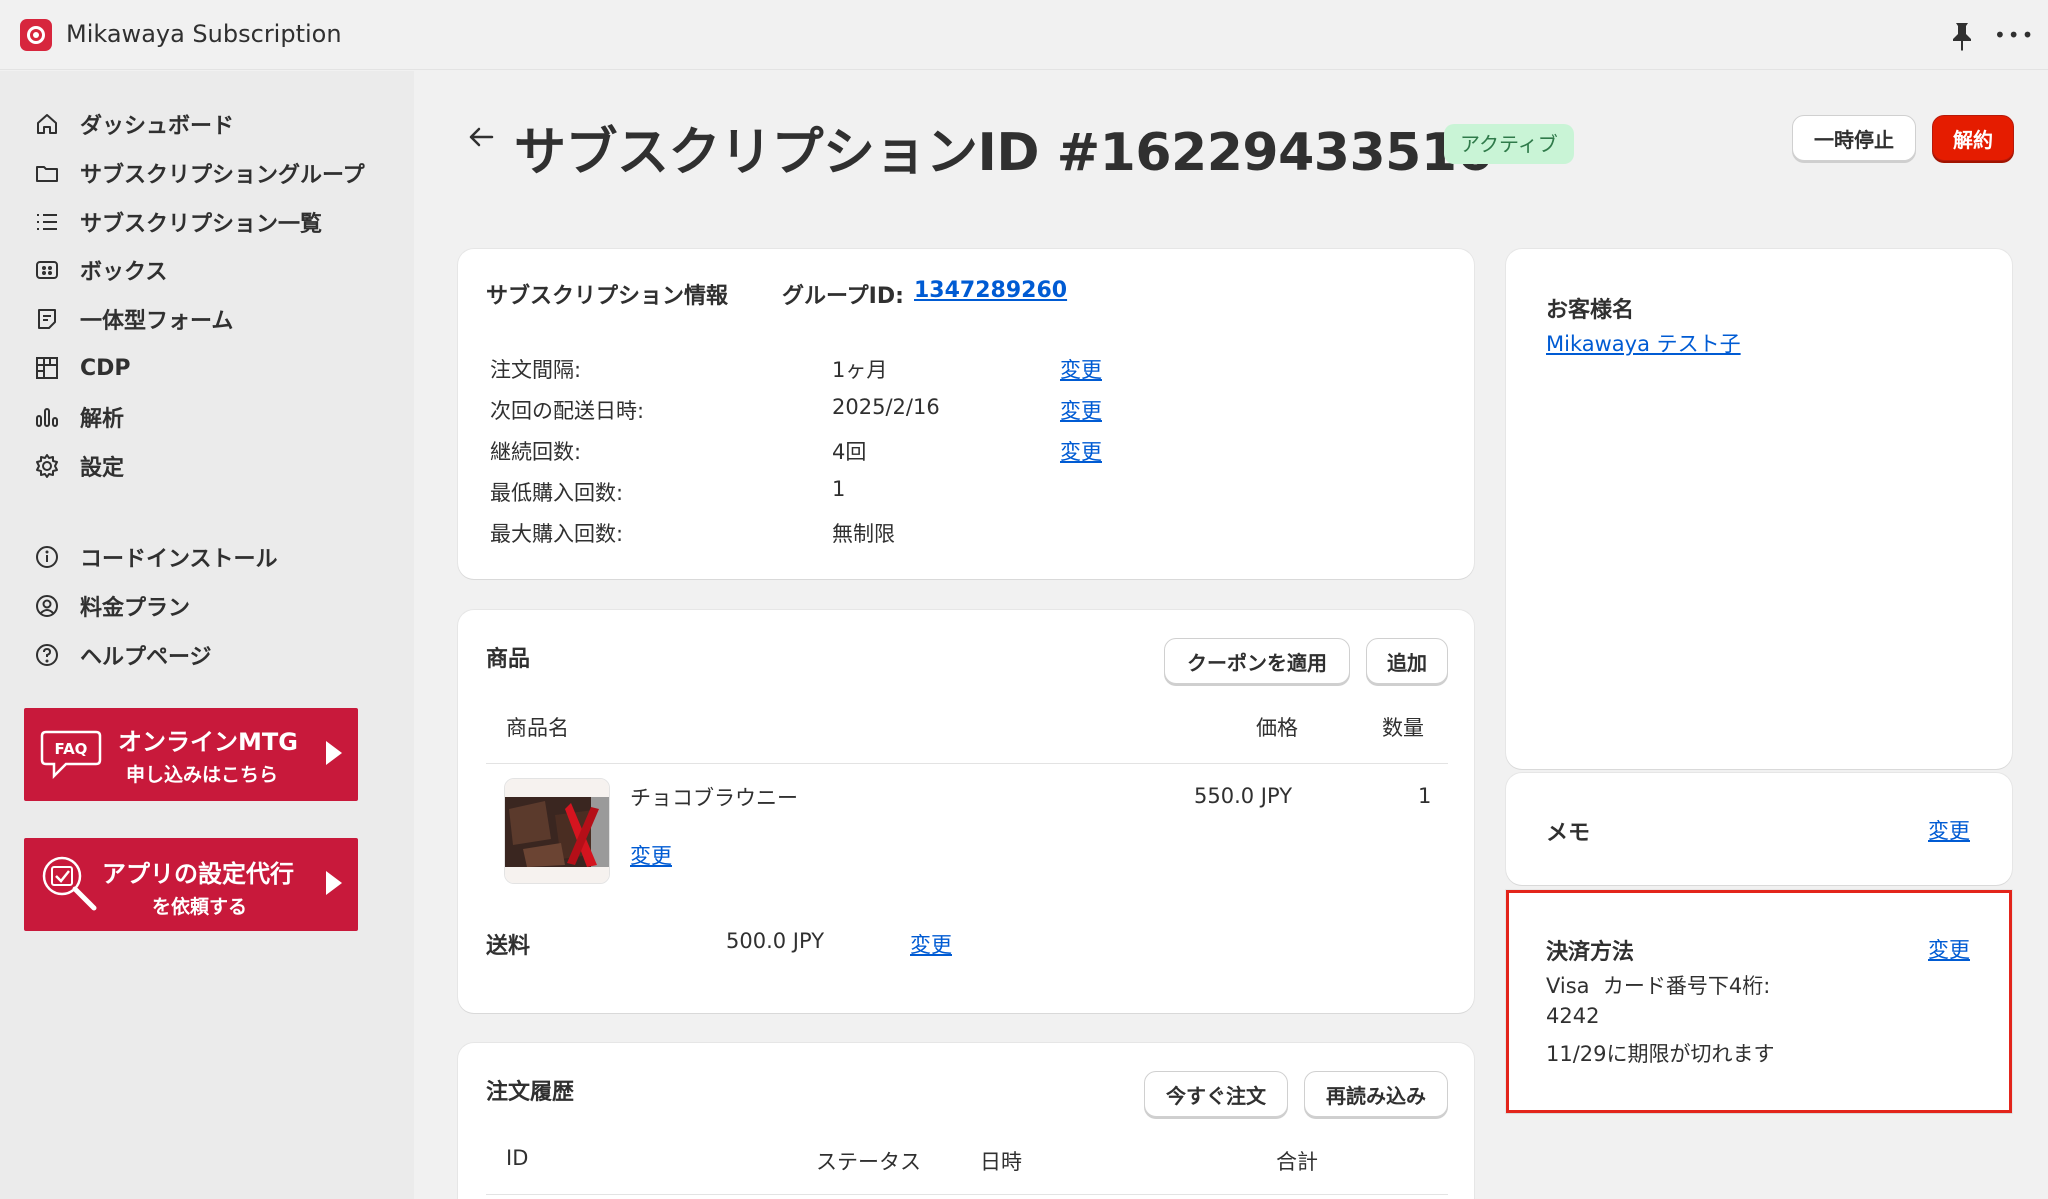 Image resolution: width=2048 pixels, height=1199 pixels. Describe the element at coordinates (47, 270) in the screenshot. I see `box-icon` at that location.